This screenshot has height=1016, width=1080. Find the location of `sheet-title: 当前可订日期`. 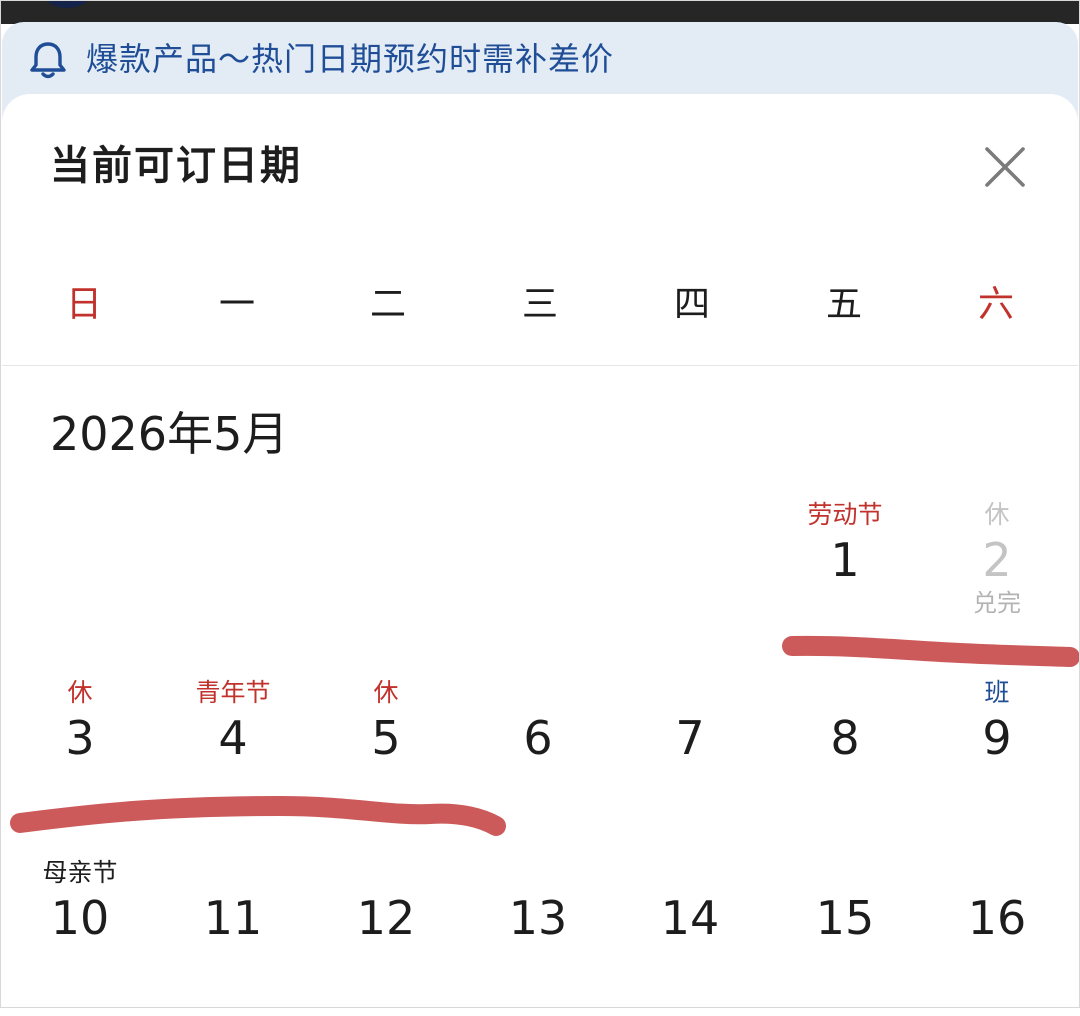

sheet-title: 当前可订日期 is located at coordinates (176, 166).